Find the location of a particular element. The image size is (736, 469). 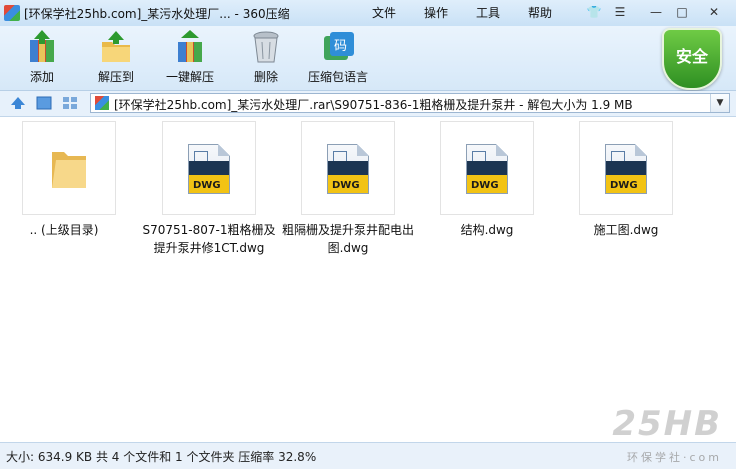

delete-trash-icon is located at coordinates (266, 47).